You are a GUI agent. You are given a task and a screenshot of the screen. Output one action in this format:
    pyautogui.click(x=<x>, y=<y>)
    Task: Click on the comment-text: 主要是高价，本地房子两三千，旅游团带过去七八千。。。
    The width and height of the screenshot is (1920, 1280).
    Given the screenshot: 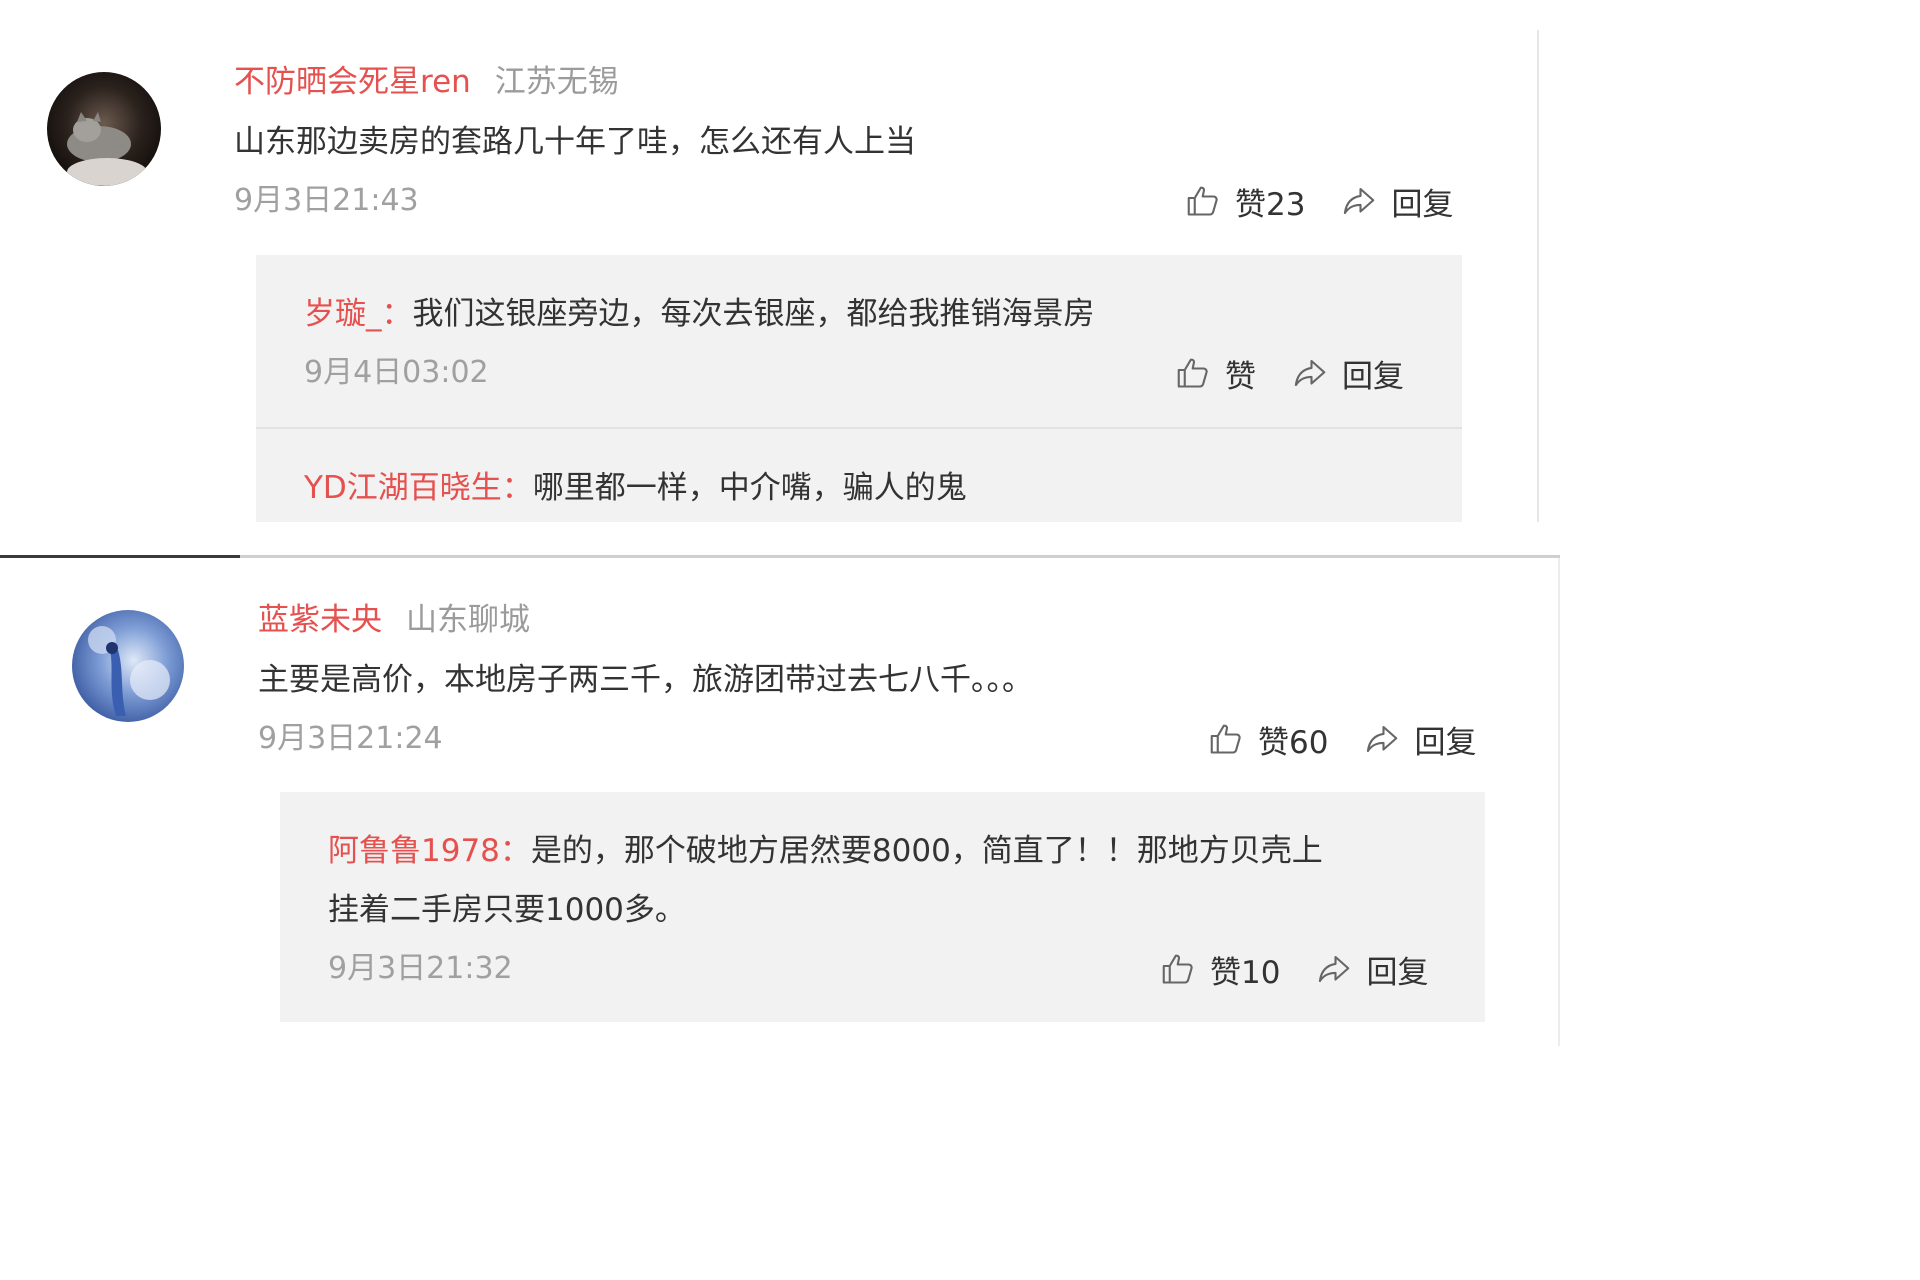 What is the action you would take?
    pyautogui.click(x=645, y=680)
    